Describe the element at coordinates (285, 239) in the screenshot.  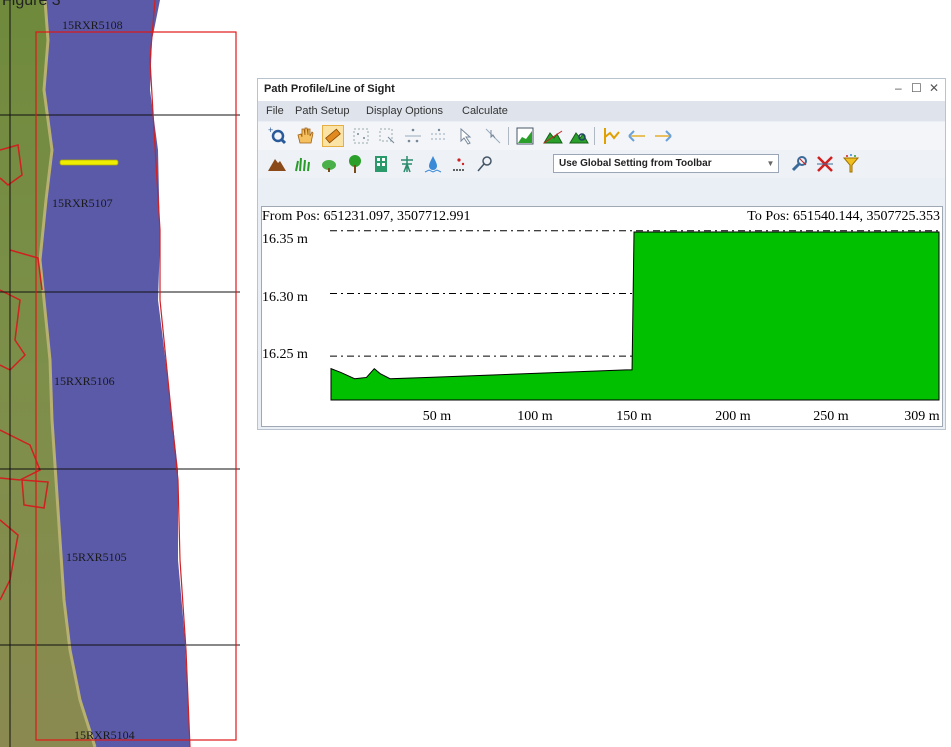
I see `y-tick-label: 16.35 m` at that location.